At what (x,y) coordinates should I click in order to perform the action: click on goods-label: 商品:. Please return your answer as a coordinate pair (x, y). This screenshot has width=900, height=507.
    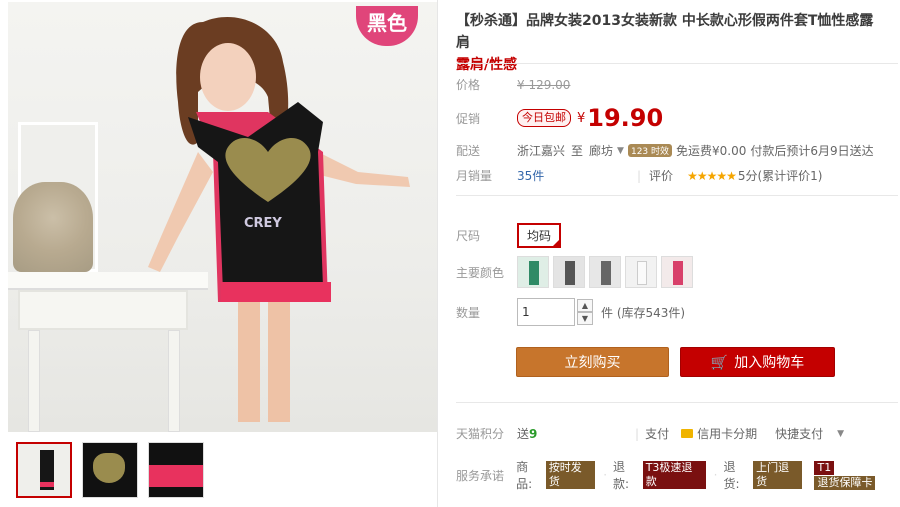
    Looking at the image, I should click on (524, 475).